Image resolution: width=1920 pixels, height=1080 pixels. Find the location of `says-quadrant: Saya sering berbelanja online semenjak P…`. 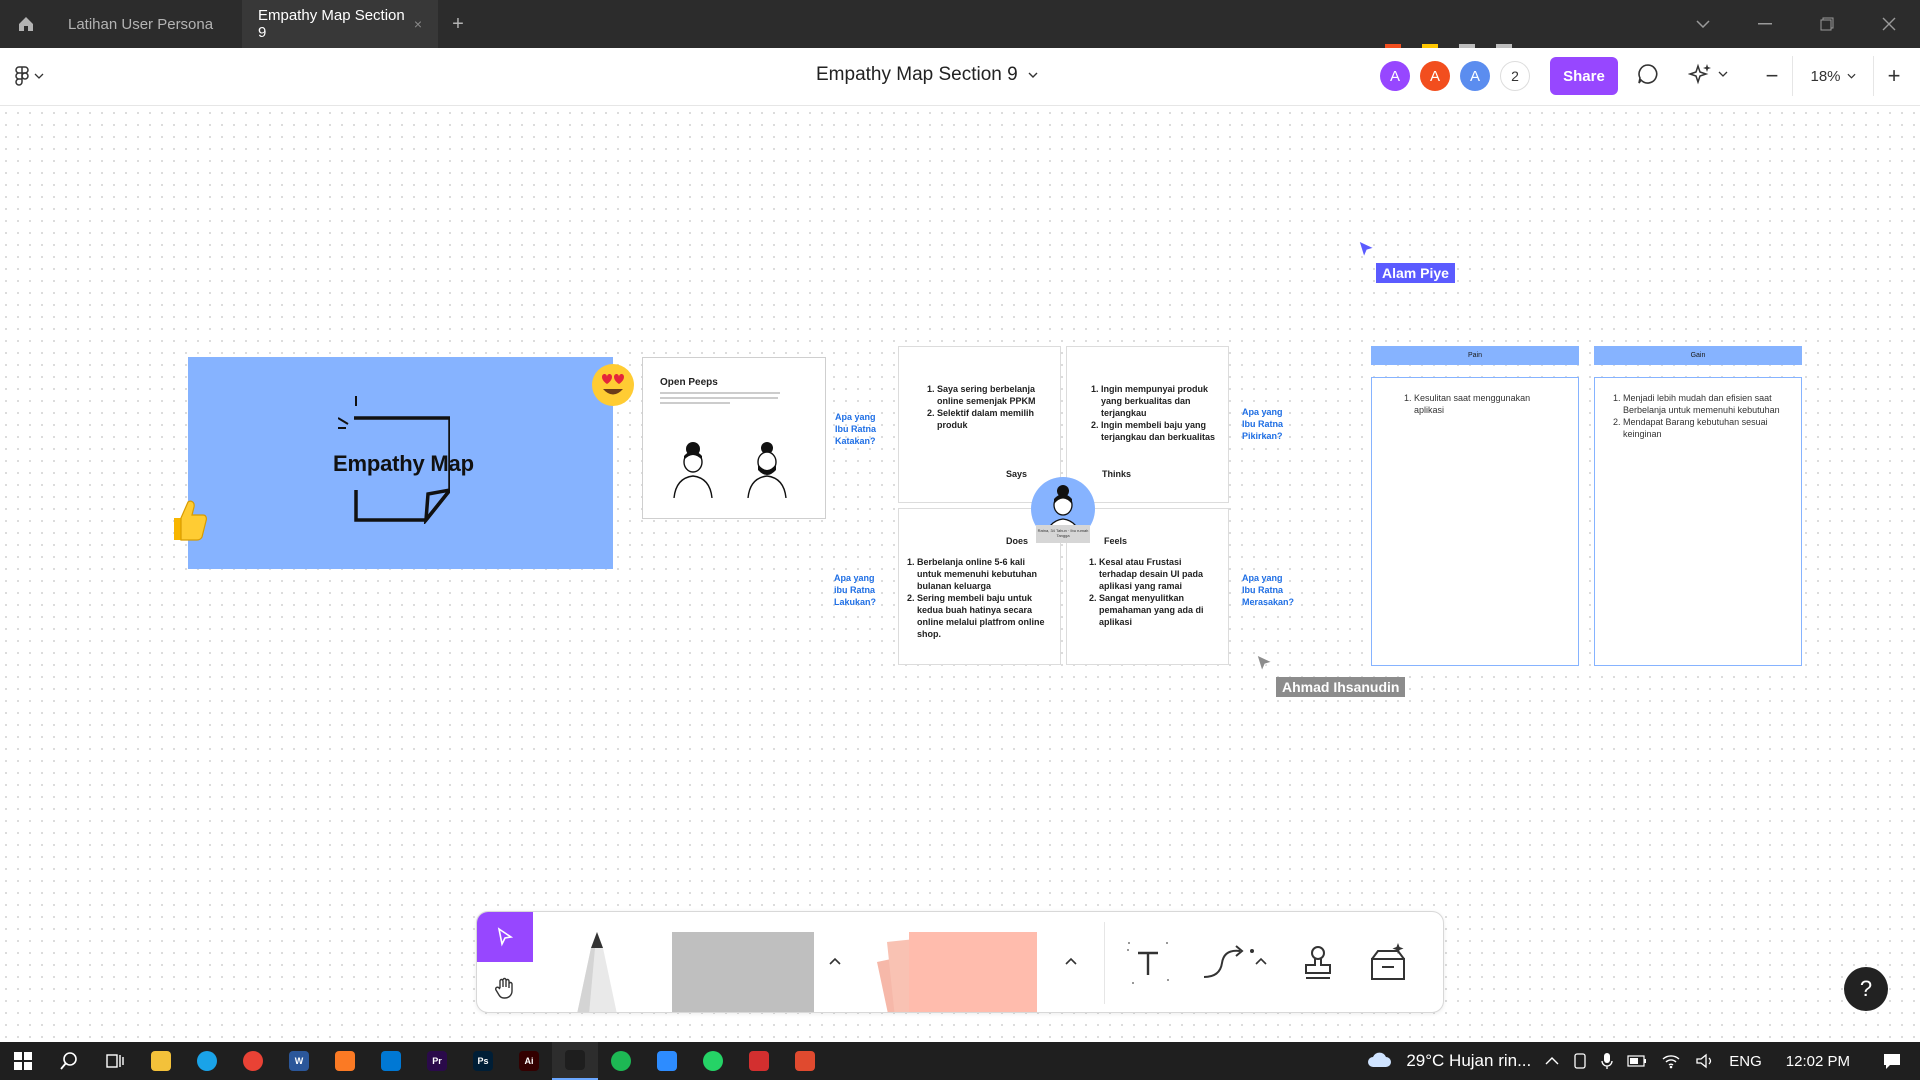

says-quadrant: Saya sering berbelanja online semenjak P… is located at coordinates (979, 424).